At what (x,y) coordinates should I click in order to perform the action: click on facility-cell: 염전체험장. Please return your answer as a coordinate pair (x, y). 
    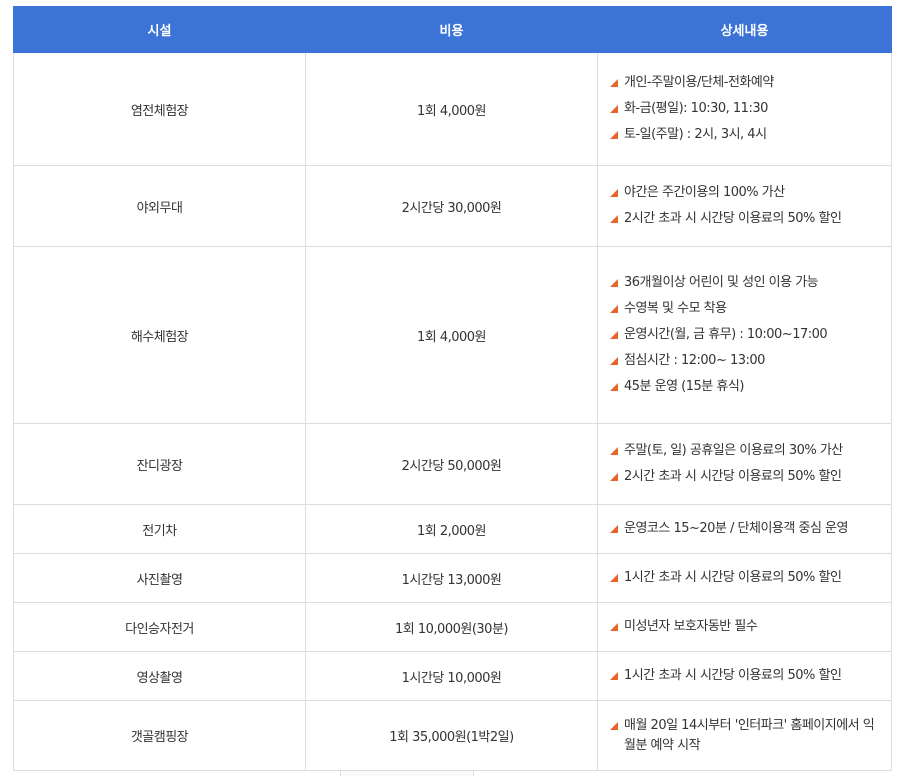
    Looking at the image, I should click on (159, 109).